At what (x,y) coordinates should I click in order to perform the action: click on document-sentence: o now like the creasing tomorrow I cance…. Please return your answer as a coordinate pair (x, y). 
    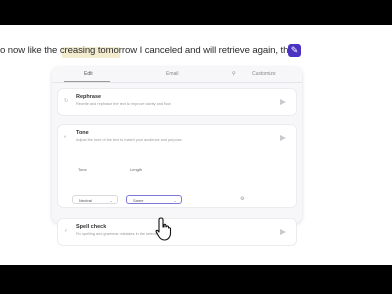
    Looking at the image, I should click on (196, 51).